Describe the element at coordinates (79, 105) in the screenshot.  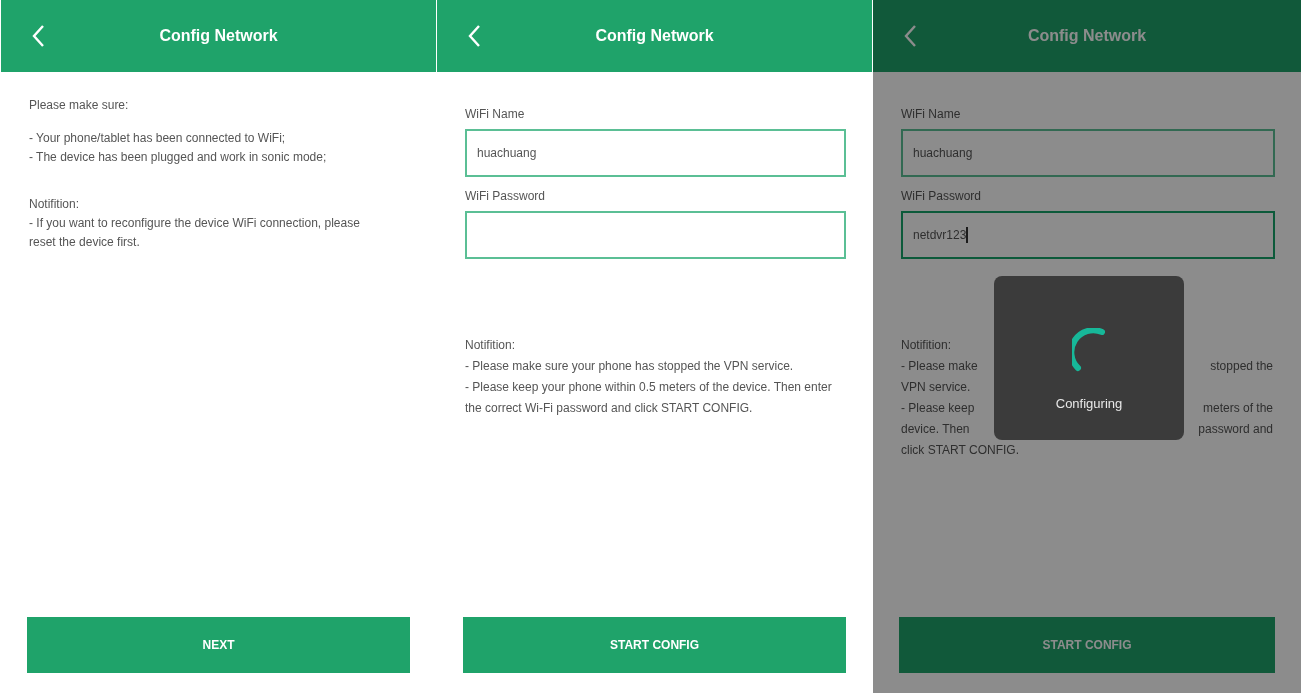
I see `intro-text: Please make sure:` at that location.